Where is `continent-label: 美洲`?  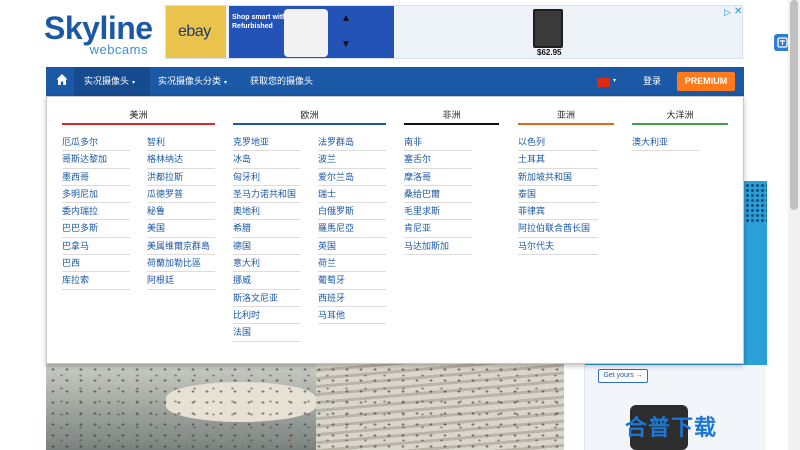
continent-label: 美洲 is located at coordinates (138, 115).